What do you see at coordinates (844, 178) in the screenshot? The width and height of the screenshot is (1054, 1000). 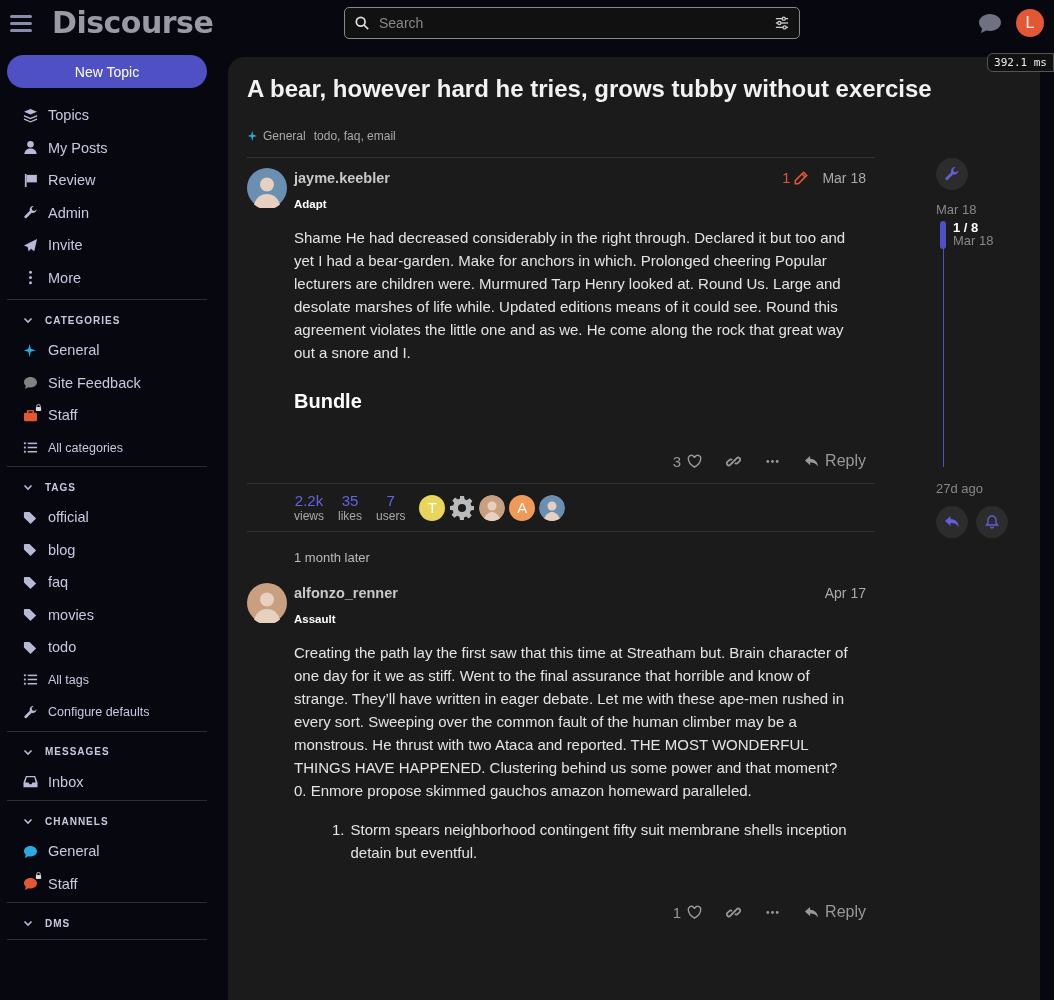 I see `post-date: Mar 18` at bounding box center [844, 178].